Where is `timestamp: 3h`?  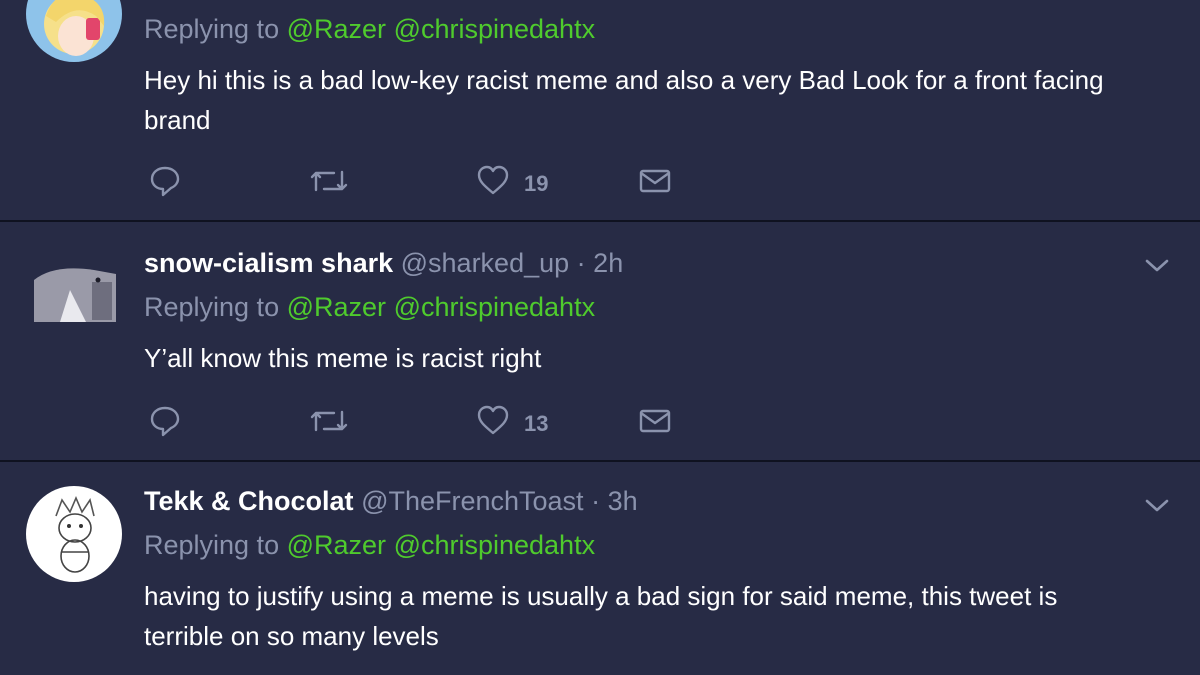 timestamp: 3h is located at coordinates (623, 501).